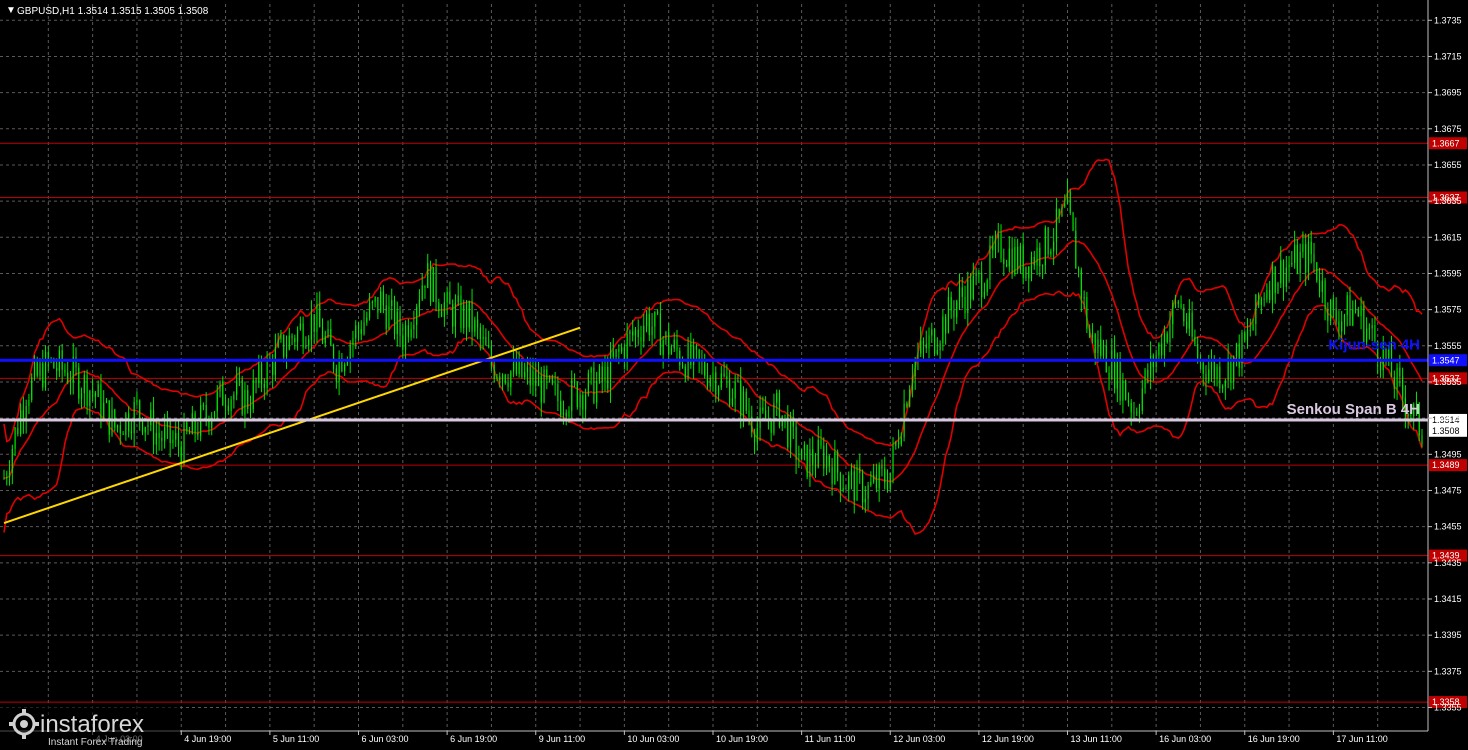 The height and width of the screenshot is (750, 1468). Describe the element at coordinates (1448, 165) in the screenshot. I see `price-tick-label: 1.3655` at that location.